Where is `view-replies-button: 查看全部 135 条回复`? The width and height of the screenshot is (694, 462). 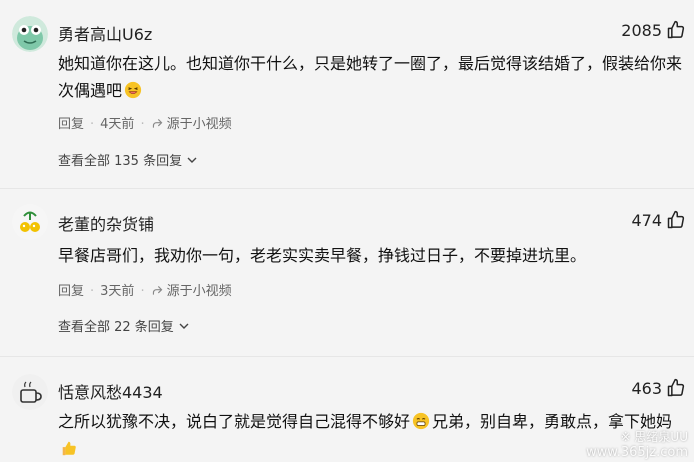 view-replies-button: 查看全部 135 条回复 is located at coordinates (128, 159).